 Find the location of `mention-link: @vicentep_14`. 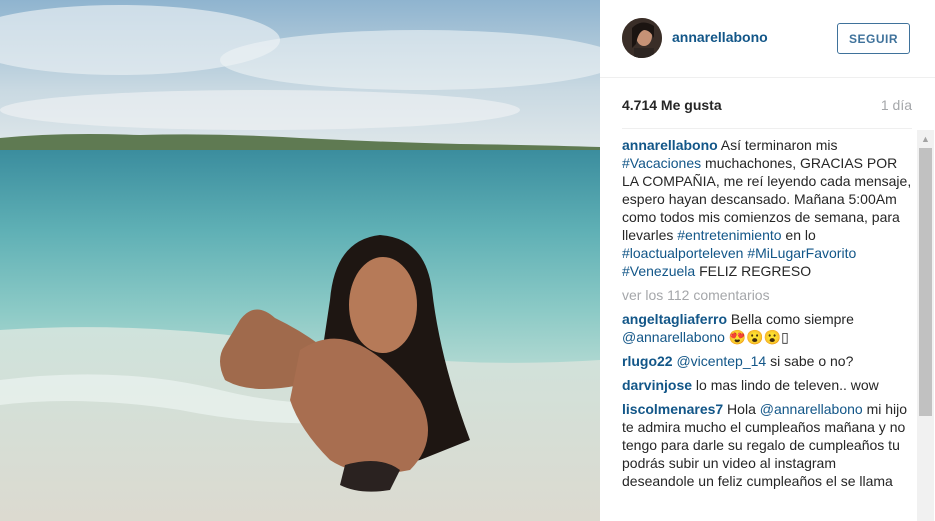

mention-link: @vicentep_14 is located at coordinates (721, 361).